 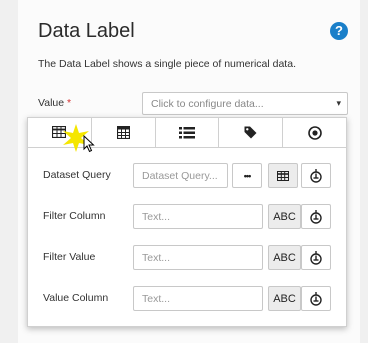 What do you see at coordinates (69, 103) in the screenshot?
I see `required-marker: *` at bounding box center [69, 103].